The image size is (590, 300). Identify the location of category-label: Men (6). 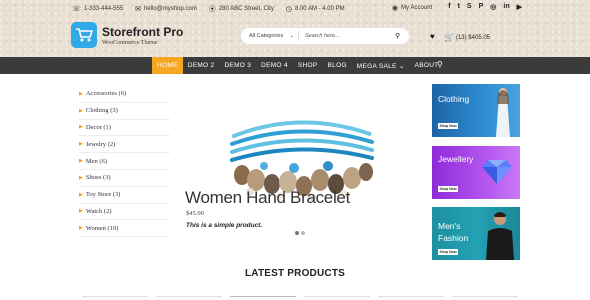
(96, 161).